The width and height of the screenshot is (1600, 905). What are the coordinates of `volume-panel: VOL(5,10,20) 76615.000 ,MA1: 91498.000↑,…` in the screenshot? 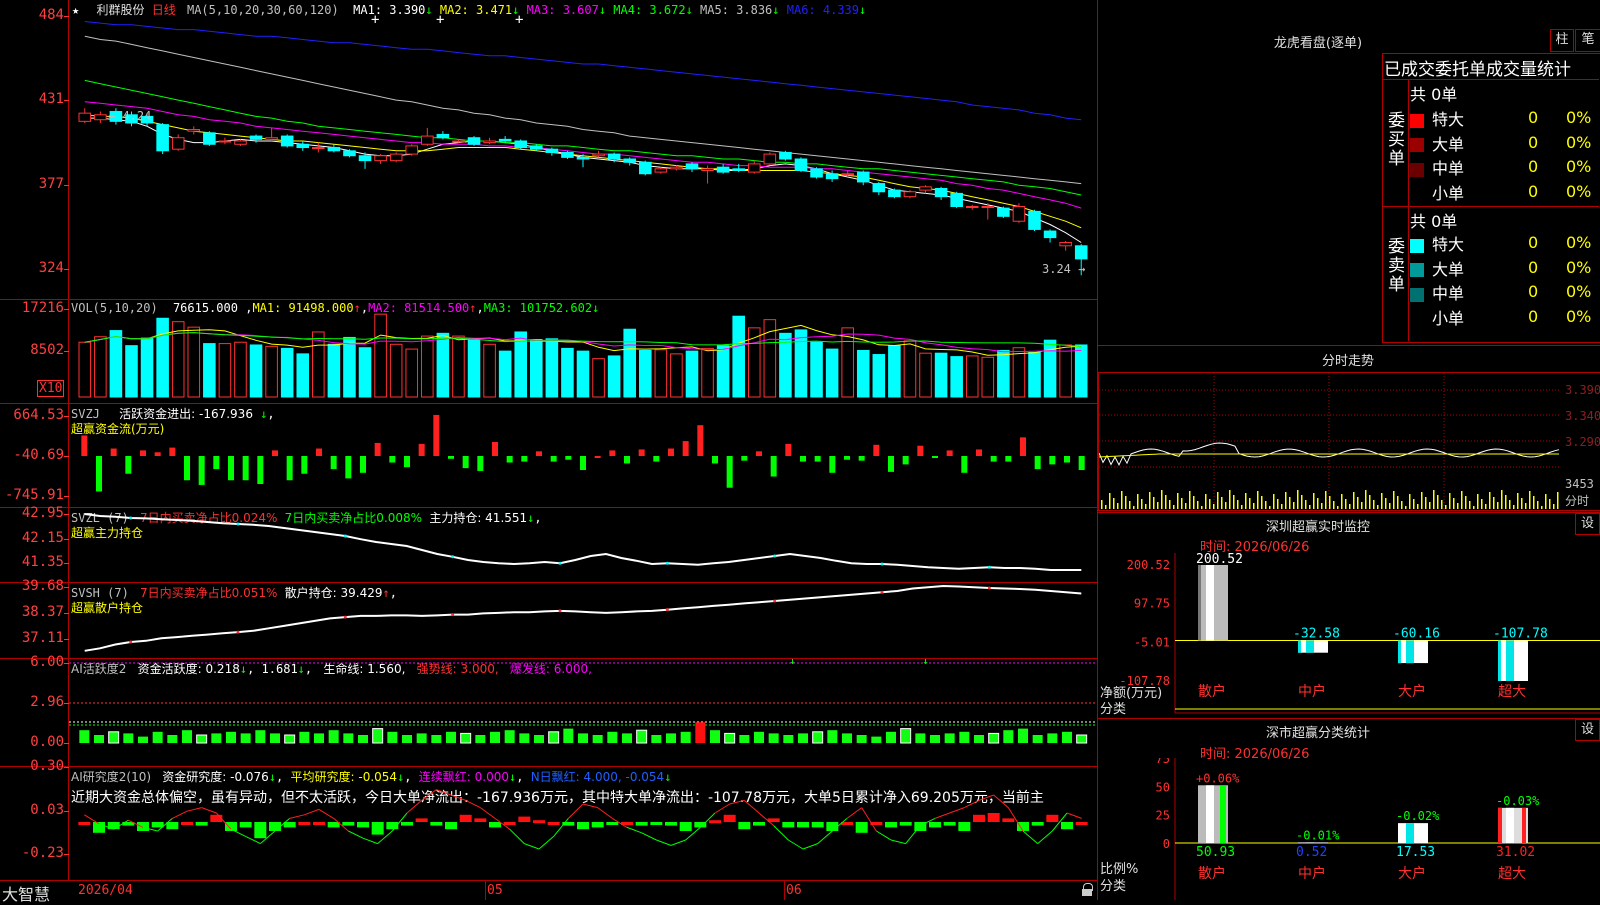 It's located at (549, 351).